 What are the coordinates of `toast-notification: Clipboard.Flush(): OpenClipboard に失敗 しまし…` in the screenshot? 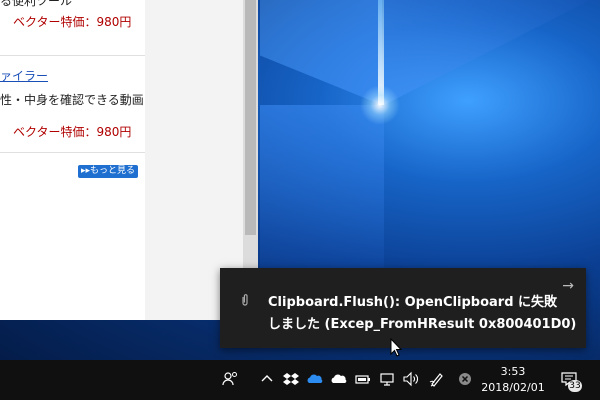 It's located at (403, 308).